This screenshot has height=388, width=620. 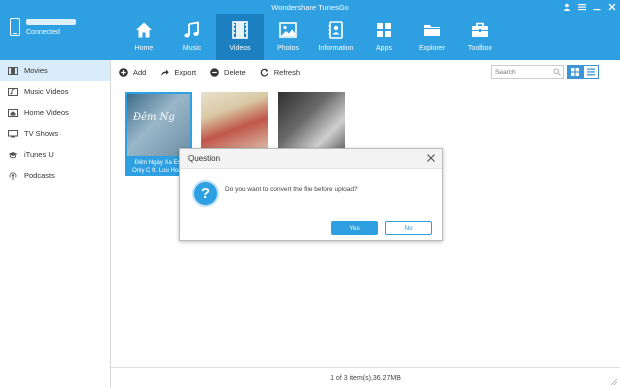 I want to click on export-label: Export, so click(x=185, y=72).